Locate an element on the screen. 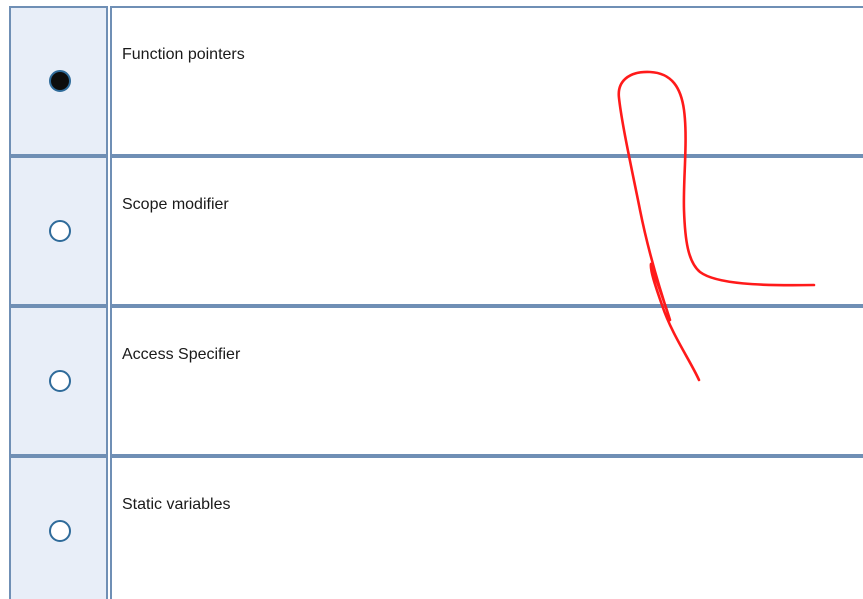  option-label: Static variables is located at coordinates (176, 504).